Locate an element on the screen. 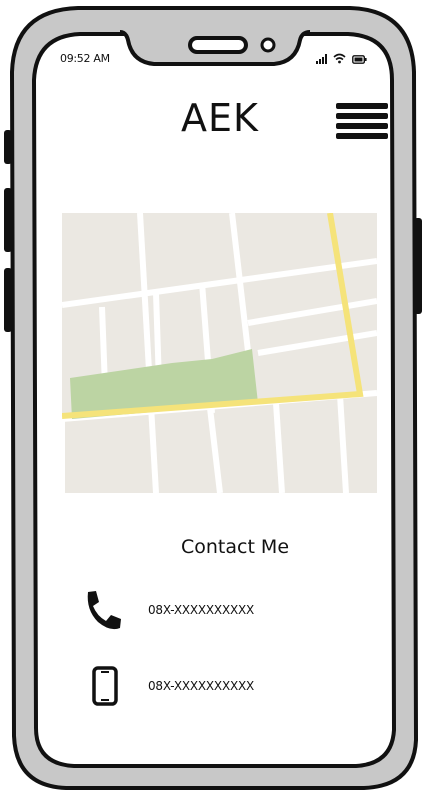 This screenshot has height=792, width=425. hamburger-menu-icon is located at coordinates (362, 123).